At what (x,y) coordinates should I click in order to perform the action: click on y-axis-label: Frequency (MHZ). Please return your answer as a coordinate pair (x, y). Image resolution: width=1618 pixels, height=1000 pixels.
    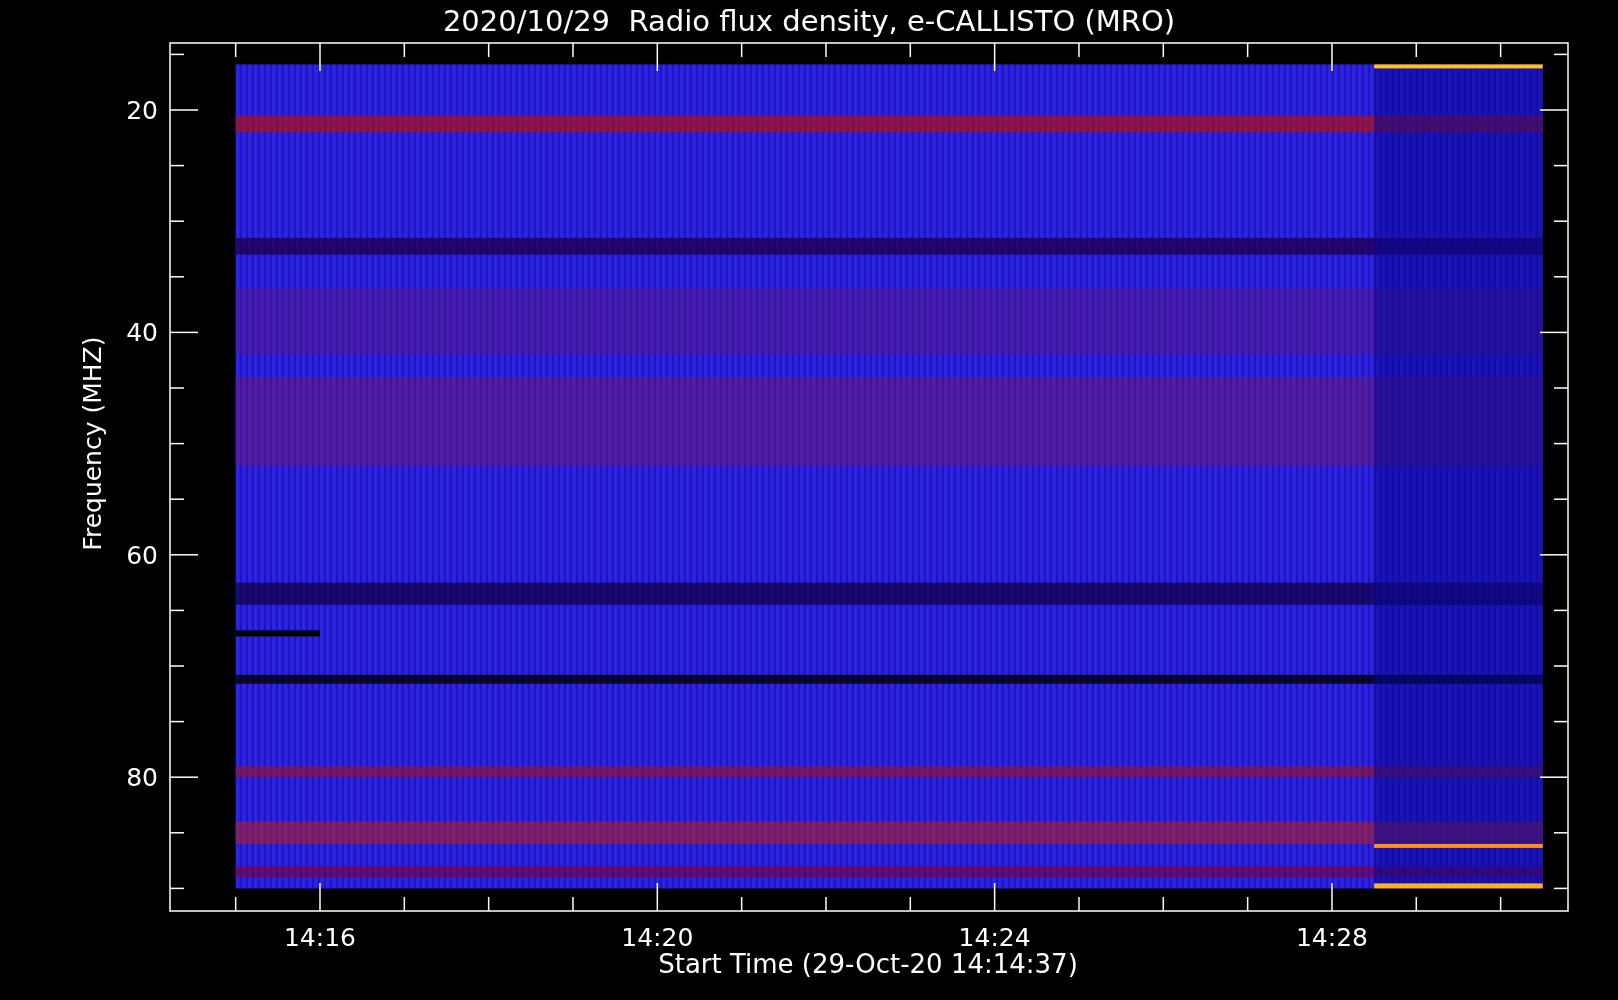
    Looking at the image, I should click on (92, 443).